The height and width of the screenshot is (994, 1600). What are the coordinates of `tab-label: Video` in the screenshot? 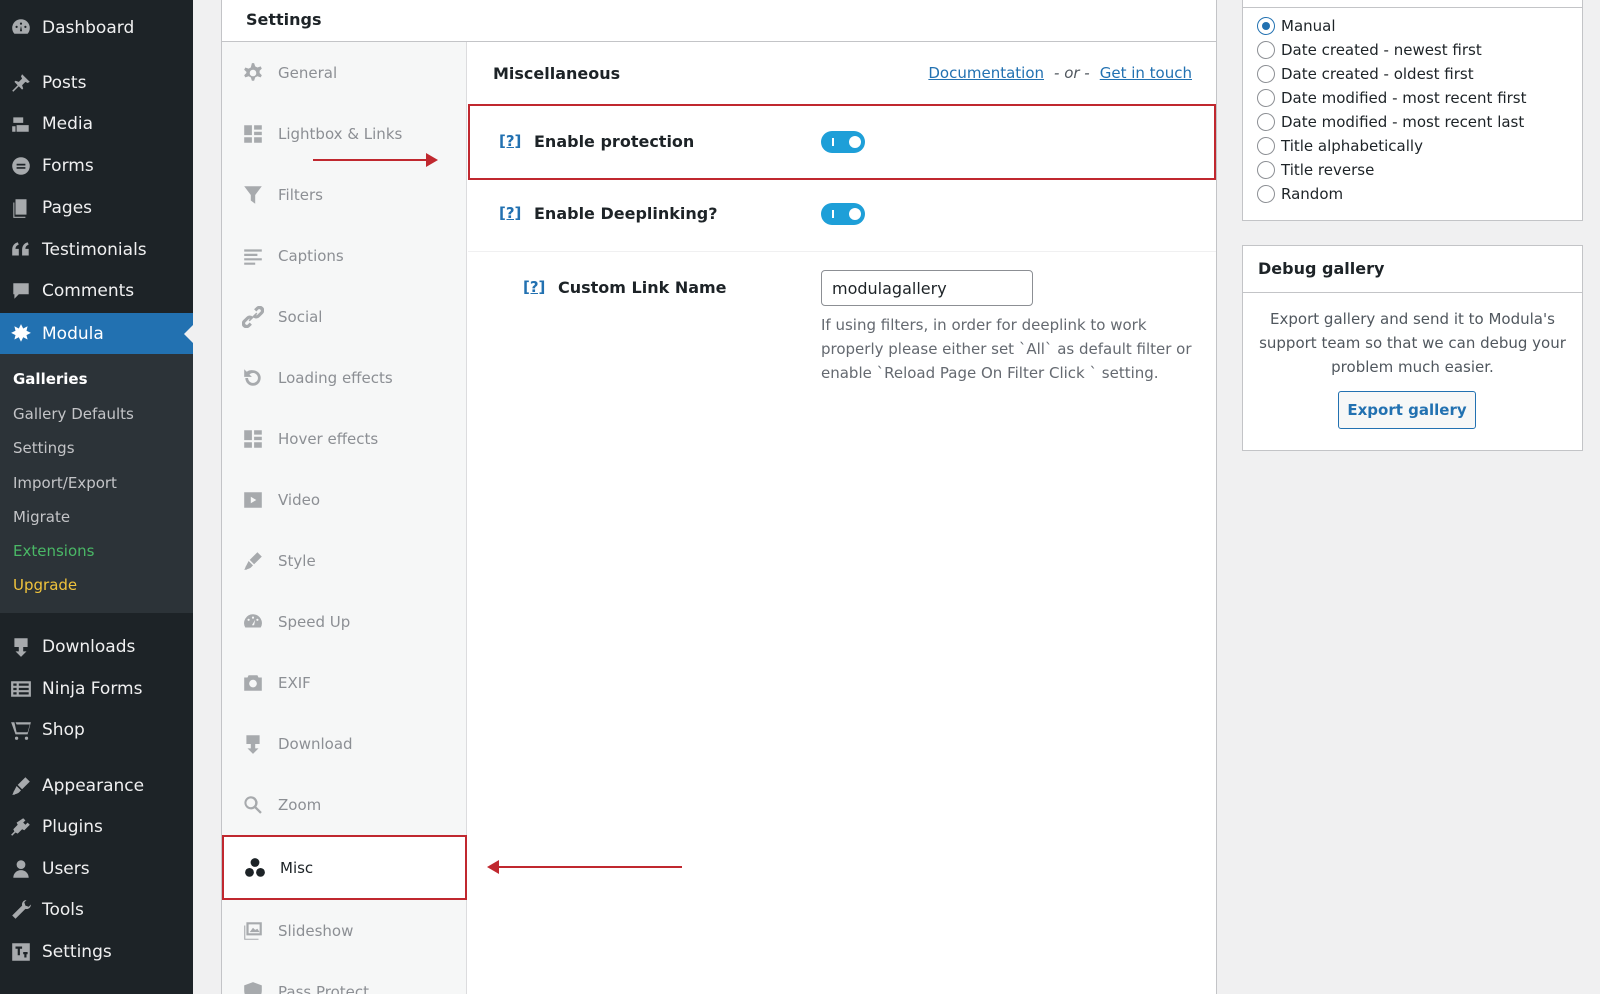 It's located at (299, 499).